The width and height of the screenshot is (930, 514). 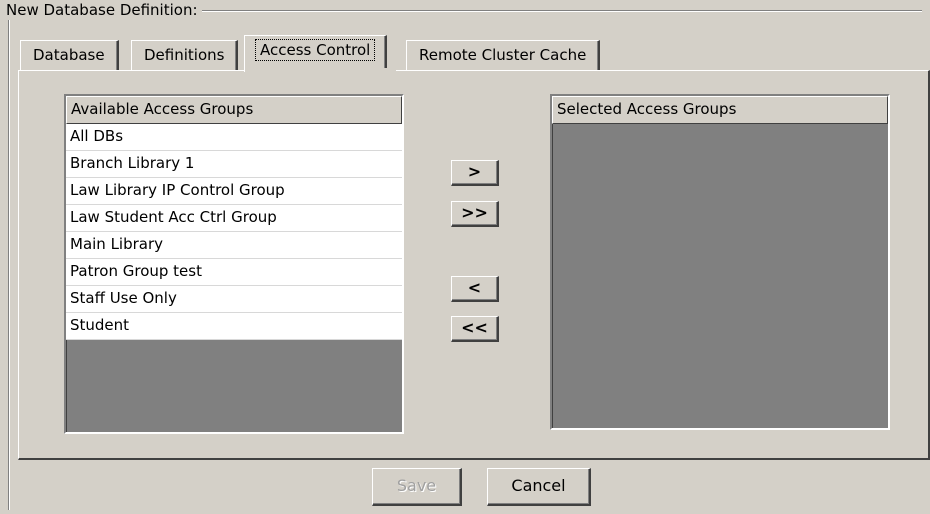 I want to click on tab-label: Database, so click(x=69, y=55).